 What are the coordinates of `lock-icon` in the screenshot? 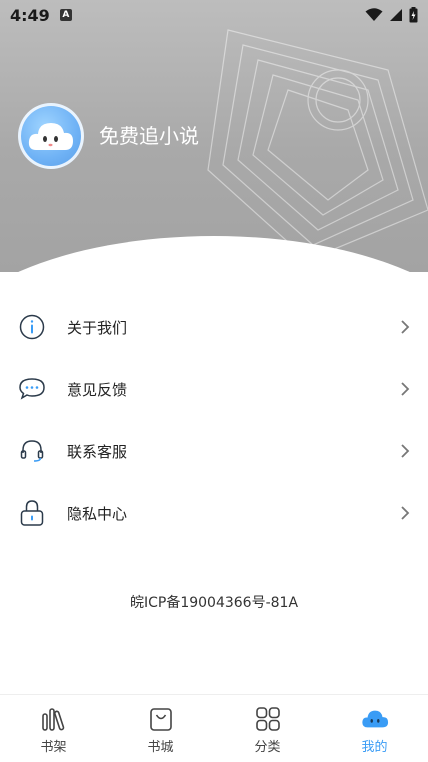 It's located at (32, 513).